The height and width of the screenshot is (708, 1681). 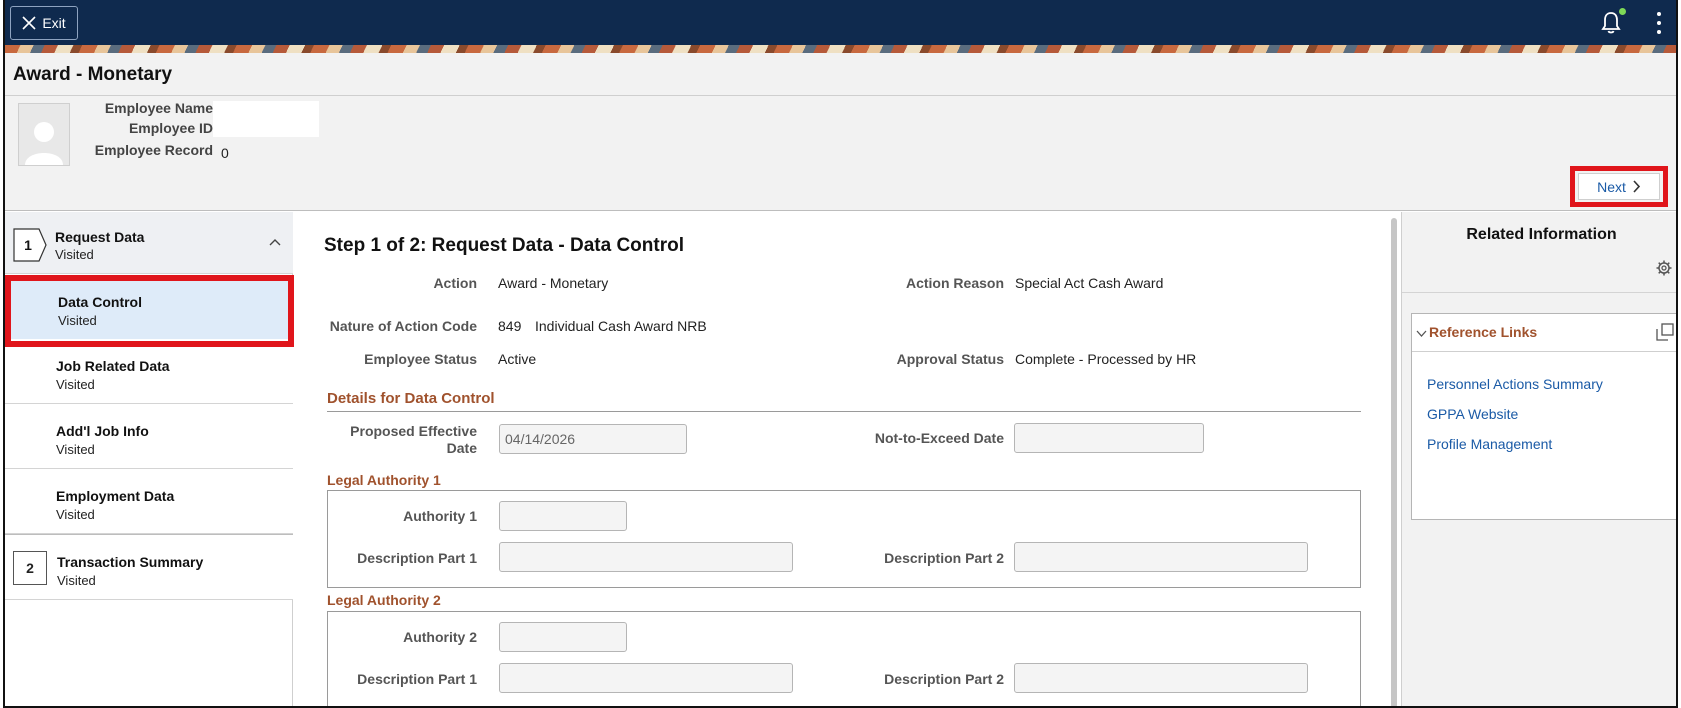 What do you see at coordinates (455, 283) in the screenshot?
I see `action-label: Action` at bounding box center [455, 283].